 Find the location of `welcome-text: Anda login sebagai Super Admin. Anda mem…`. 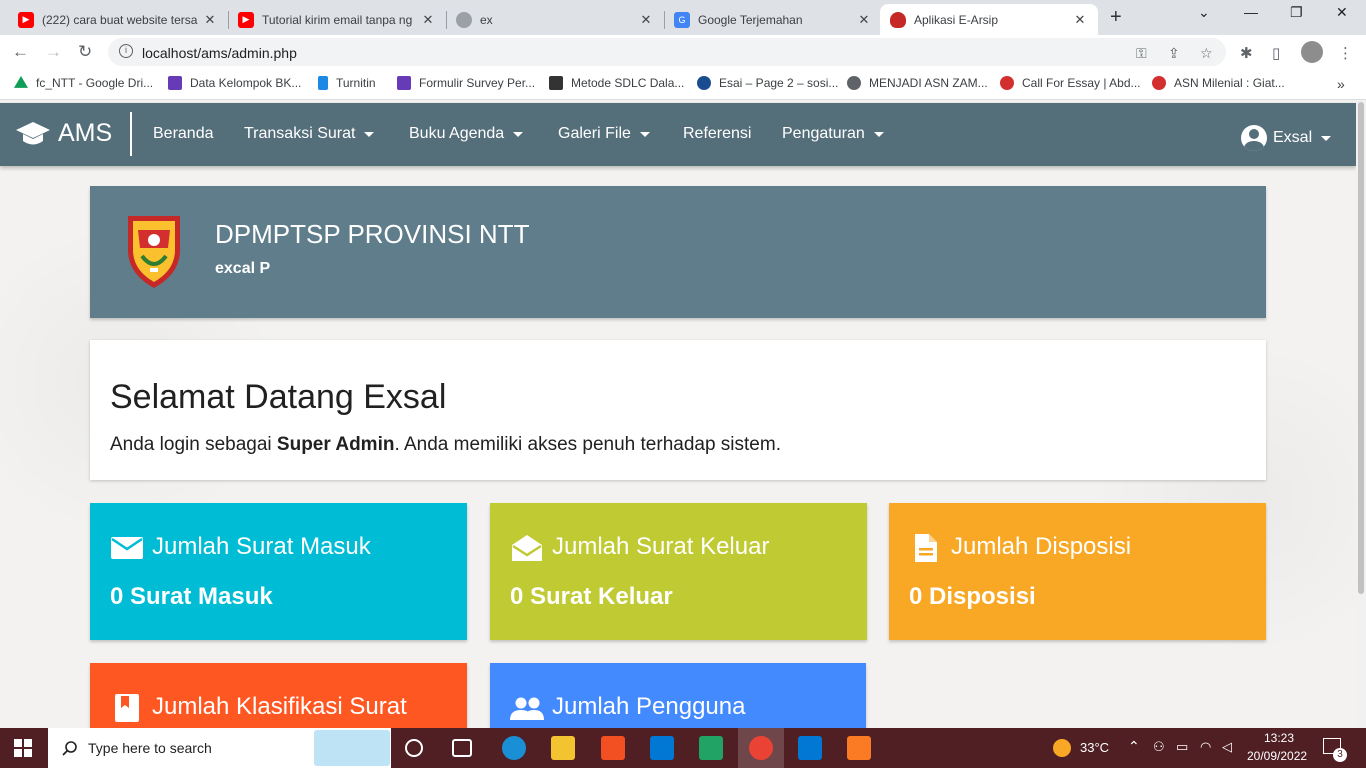

welcome-text: Anda login sebagai Super Admin. Anda mem… is located at coordinates (445, 445).